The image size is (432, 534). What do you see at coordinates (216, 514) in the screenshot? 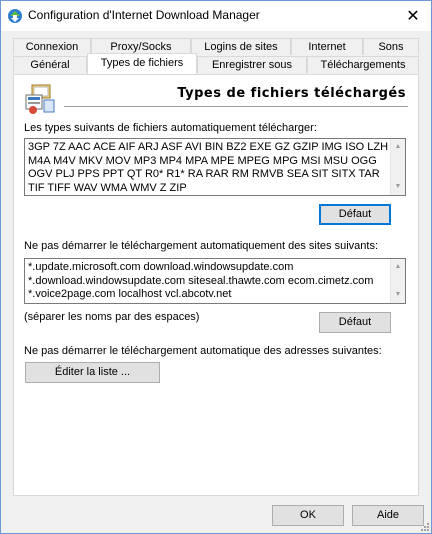
I see `dialog-footer: OK Aide` at bounding box center [216, 514].